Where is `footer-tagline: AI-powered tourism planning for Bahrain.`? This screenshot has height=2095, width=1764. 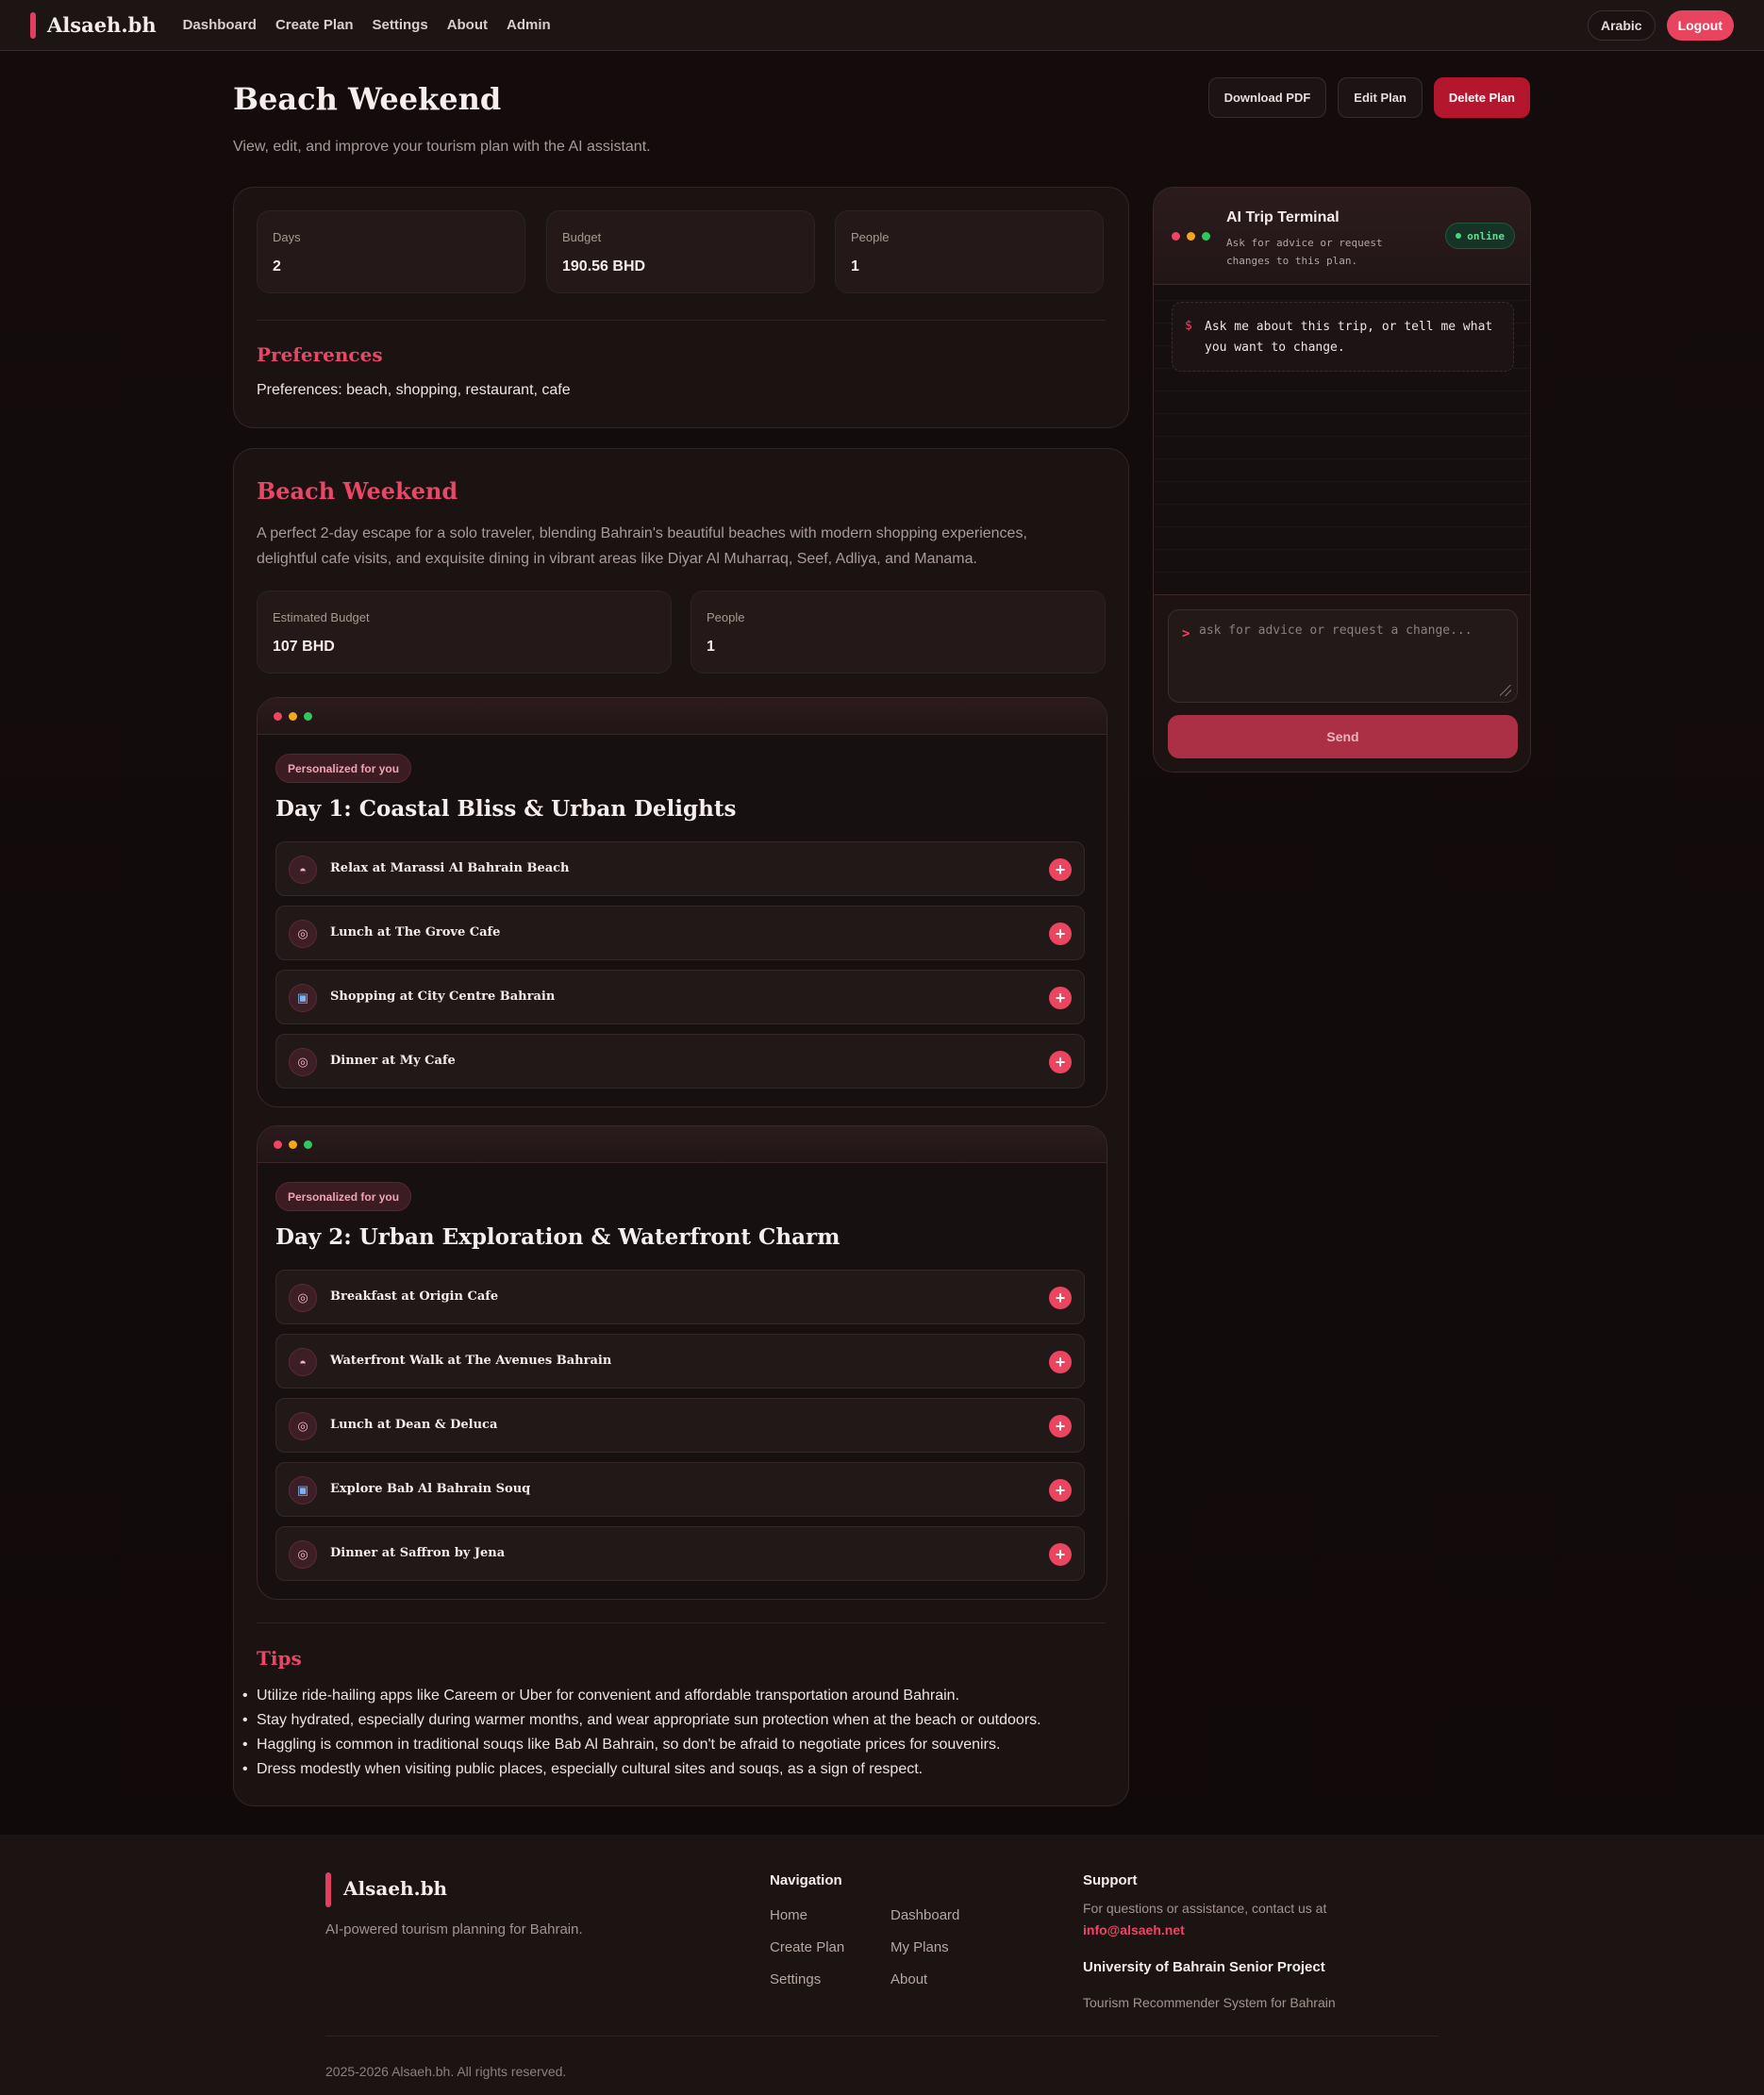
footer-tagline: AI-powered tourism planning for Bahrain. is located at coordinates (454, 1929).